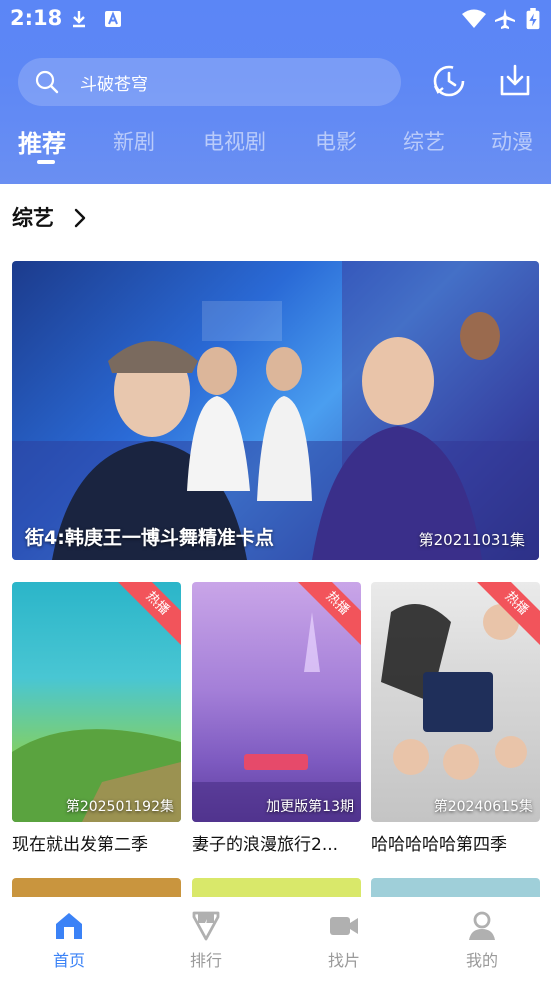  I want to click on tab-tv-series: 电视剧, so click(234, 141).